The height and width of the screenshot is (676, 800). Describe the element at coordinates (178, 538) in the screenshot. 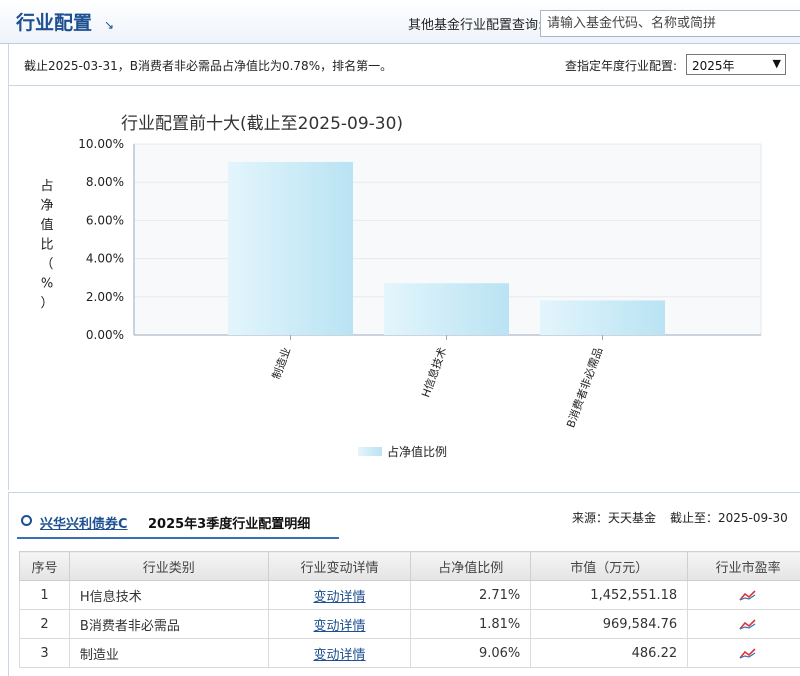

I see `section-underline` at that location.